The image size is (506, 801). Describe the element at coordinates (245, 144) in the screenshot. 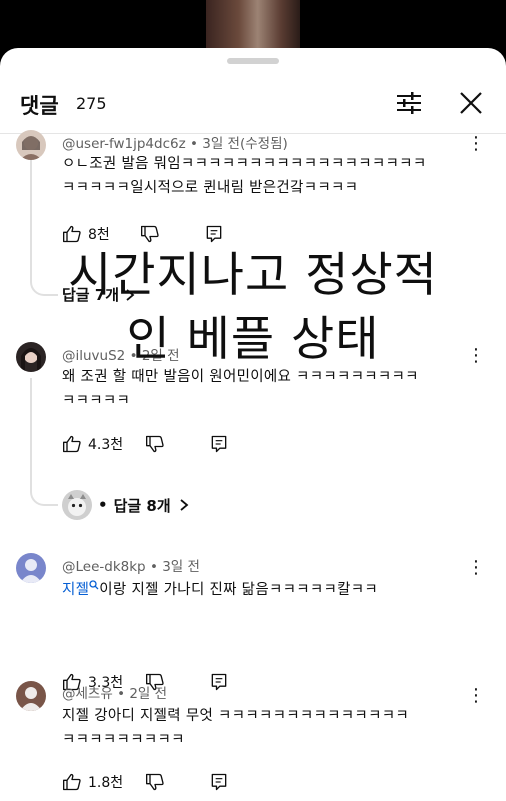

I see `comment-time: 3일 전(수정됨)` at that location.